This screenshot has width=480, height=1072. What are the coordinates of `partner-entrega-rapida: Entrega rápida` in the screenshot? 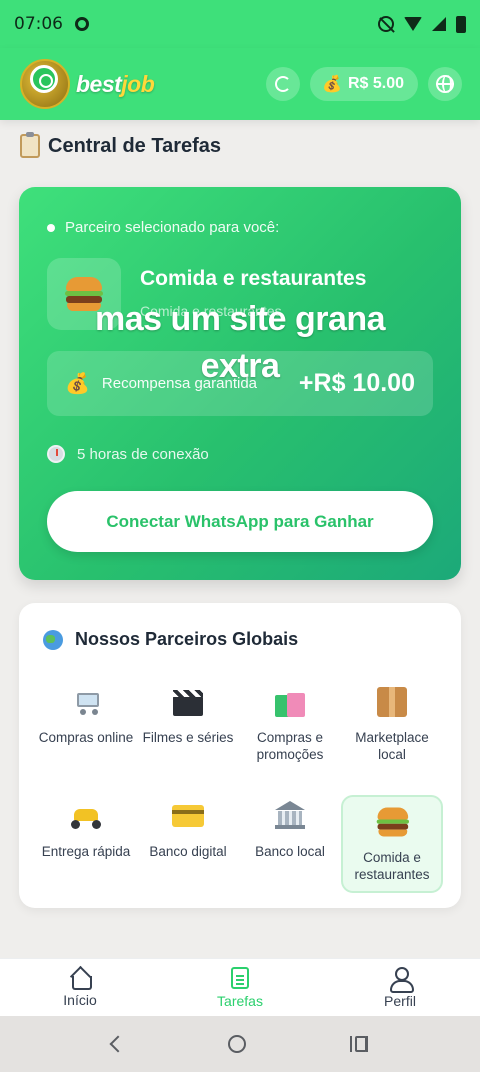 It's located at (86, 844).